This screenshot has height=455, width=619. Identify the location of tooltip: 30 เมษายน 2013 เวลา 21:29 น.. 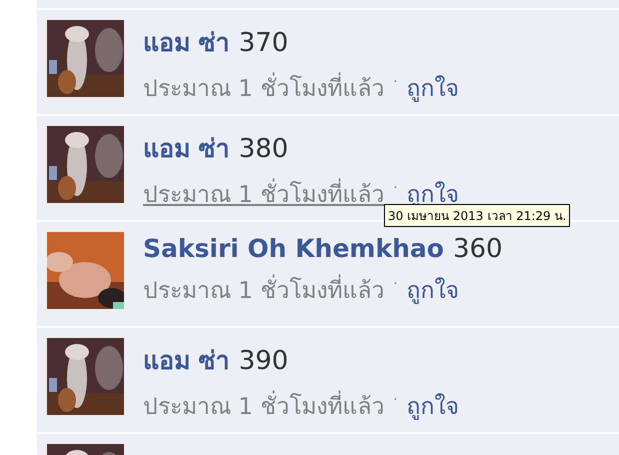
(477, 215).